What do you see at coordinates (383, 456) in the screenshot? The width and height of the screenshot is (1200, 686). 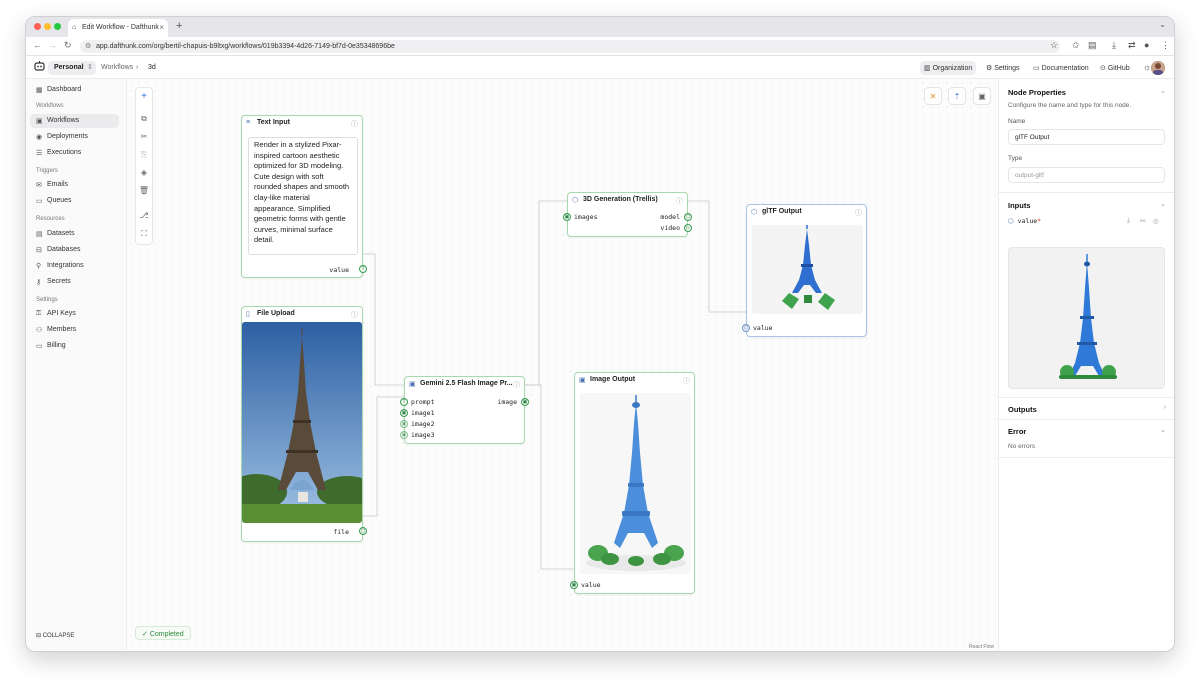 I see `edge-file-to-image1` at bounding box center [383, 456].